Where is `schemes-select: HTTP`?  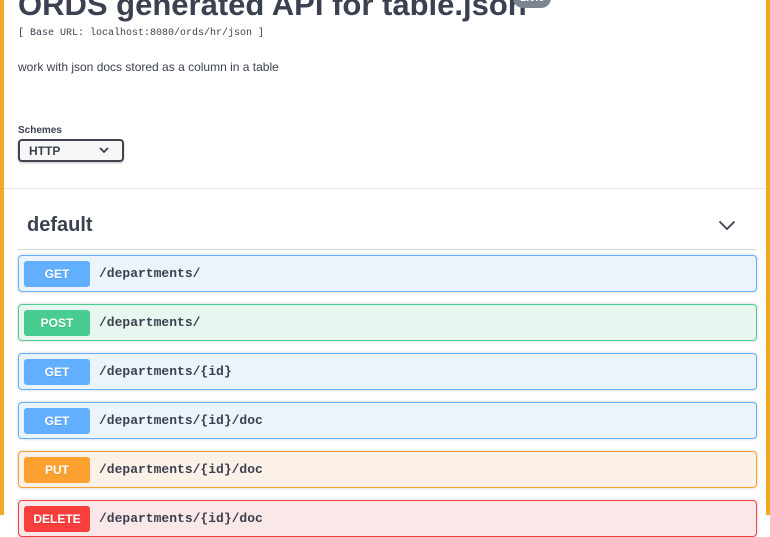
schemes-select: HTTP is located at coordinates (71, 150).